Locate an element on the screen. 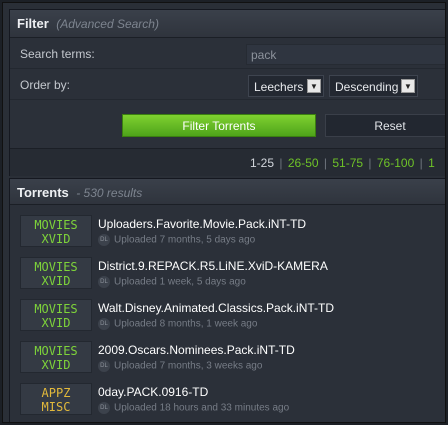  category-badge: APPZ MISC is located at coordinates (56, 399).